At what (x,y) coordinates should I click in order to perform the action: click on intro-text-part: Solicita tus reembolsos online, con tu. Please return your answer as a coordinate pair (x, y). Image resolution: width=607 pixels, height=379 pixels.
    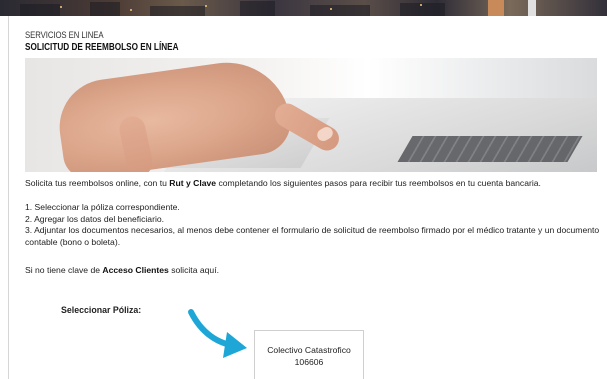
    Looking at the image, I should click on (97, 183).